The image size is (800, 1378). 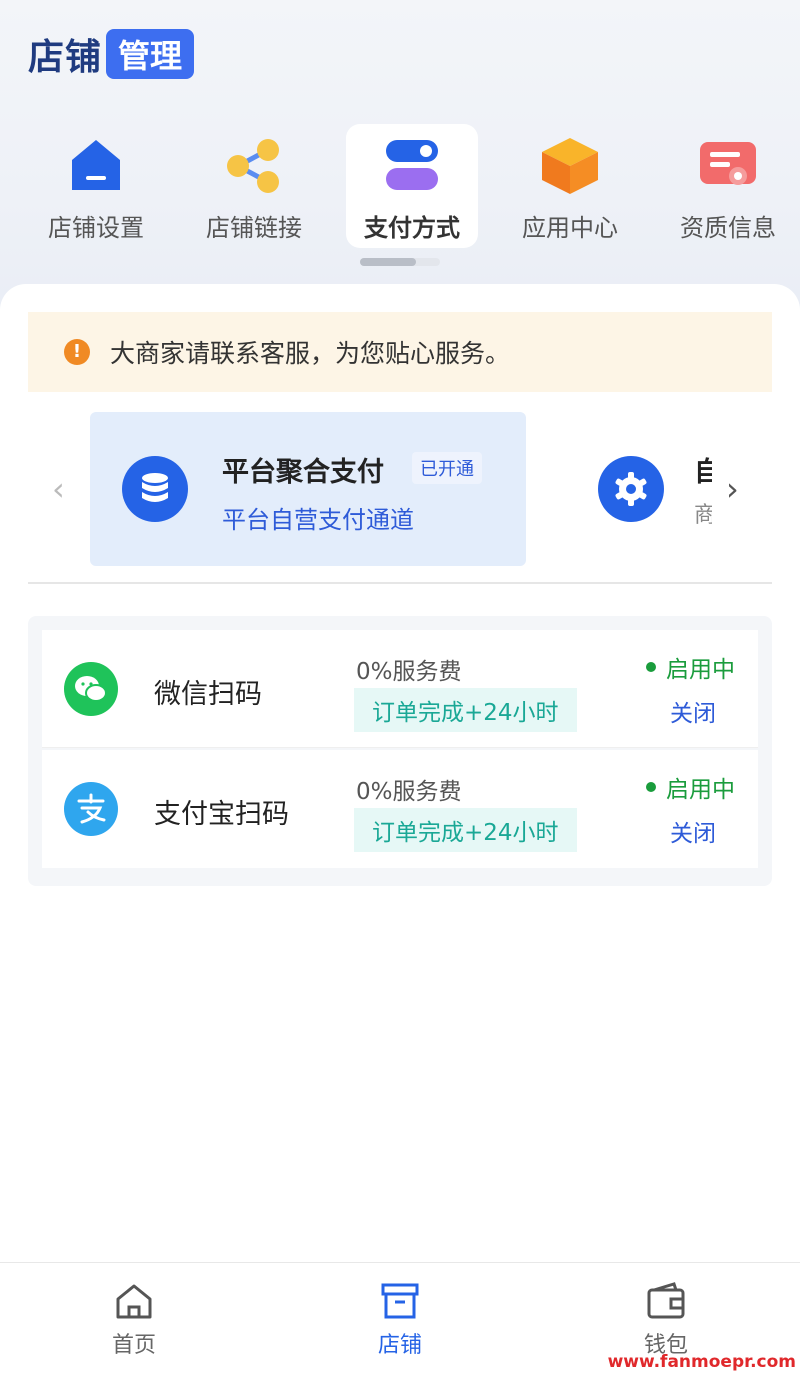 I want to click on tab-scroll-indicator, so click(x=400, y=262).